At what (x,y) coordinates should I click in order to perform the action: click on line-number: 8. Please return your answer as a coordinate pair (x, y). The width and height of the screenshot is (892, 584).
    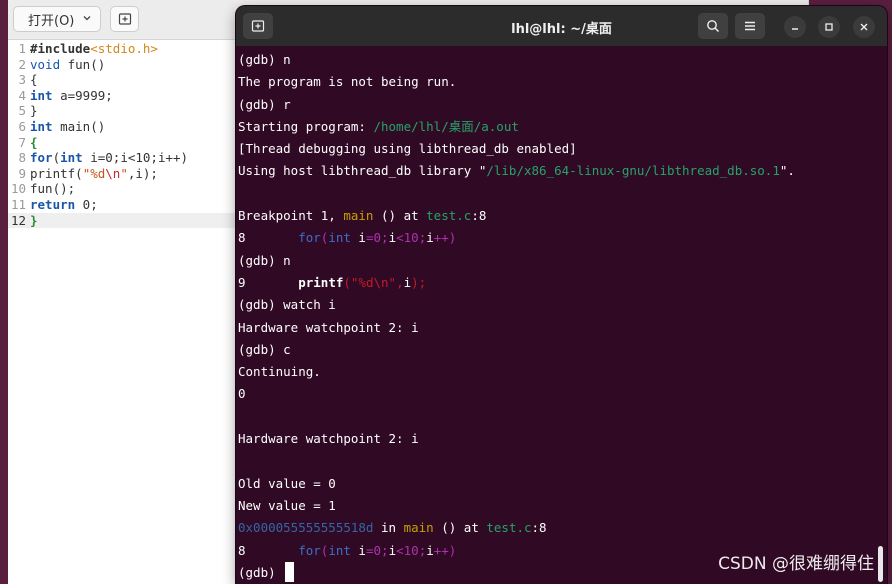
    Looking at the image, I should click on (22, 158).